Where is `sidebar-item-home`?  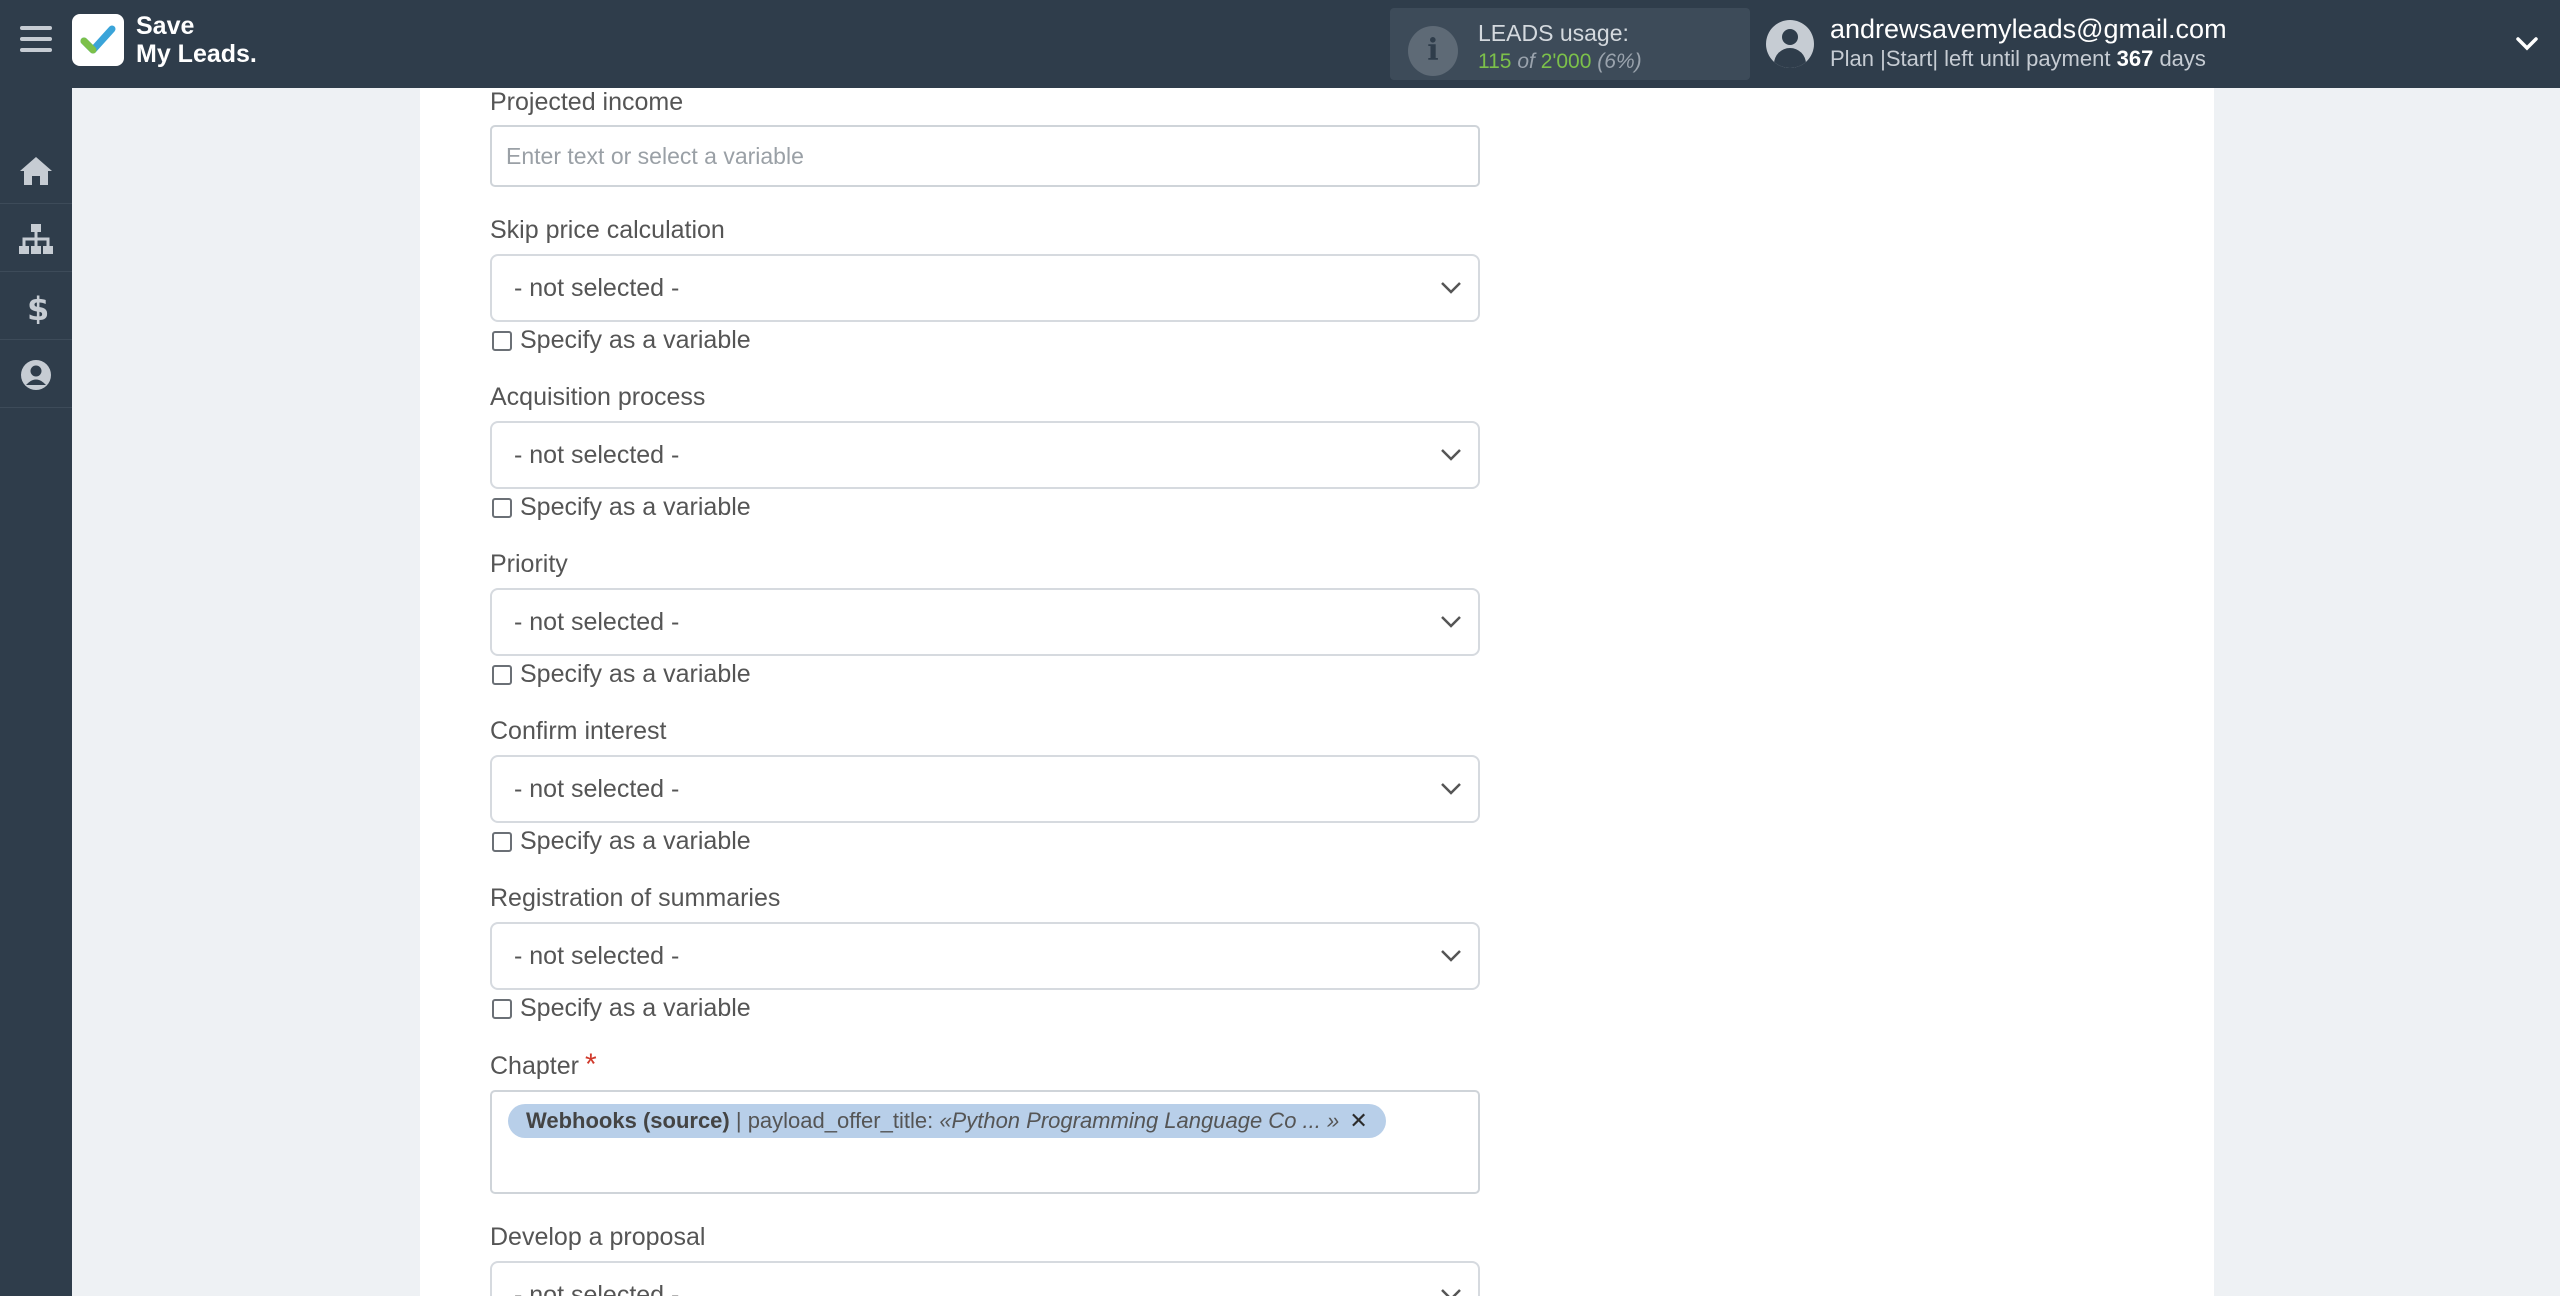 sidebar-item-home is located at coordinates (36, 170).